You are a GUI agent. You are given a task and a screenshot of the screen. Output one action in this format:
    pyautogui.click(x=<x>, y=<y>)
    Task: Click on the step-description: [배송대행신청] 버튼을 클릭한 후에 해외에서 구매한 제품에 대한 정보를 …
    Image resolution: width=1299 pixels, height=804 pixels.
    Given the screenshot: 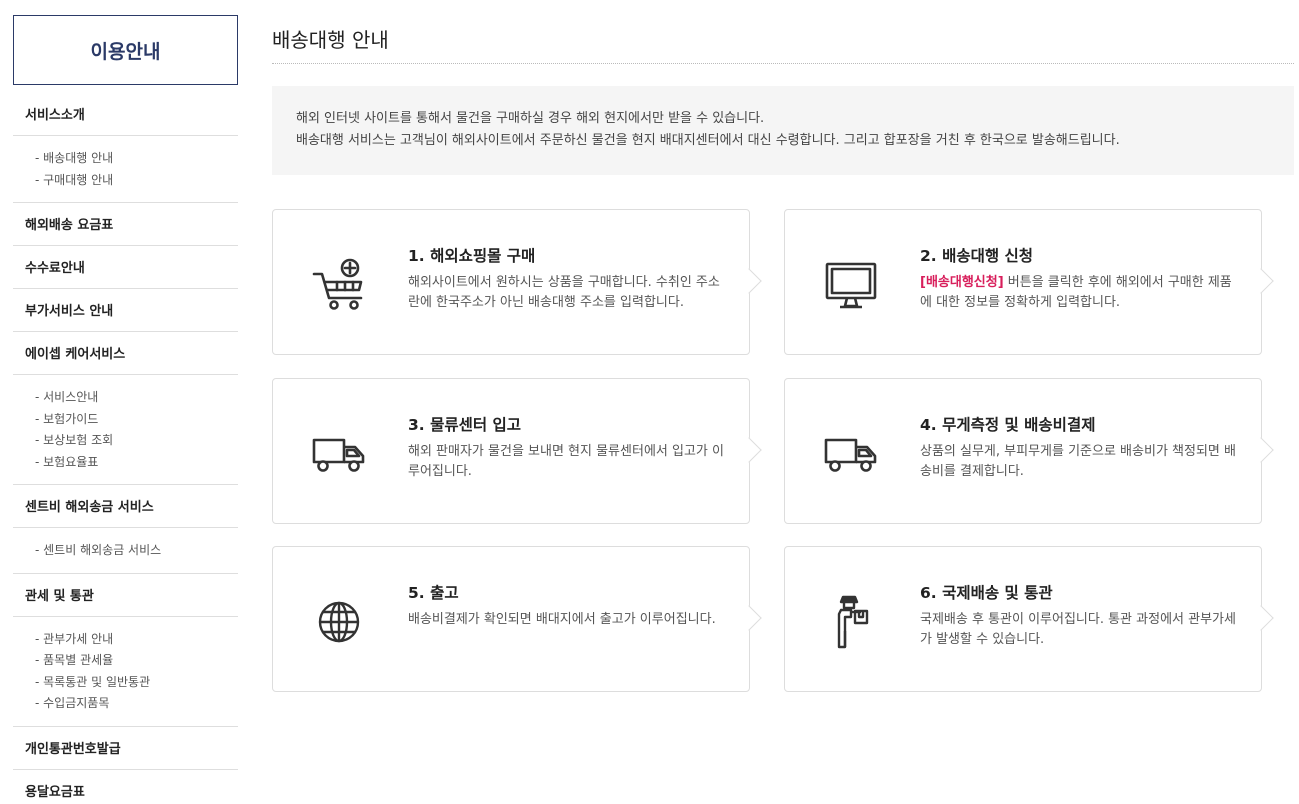 What is the action you would take?
    pyautogui.click(x=1080, y=292)
    